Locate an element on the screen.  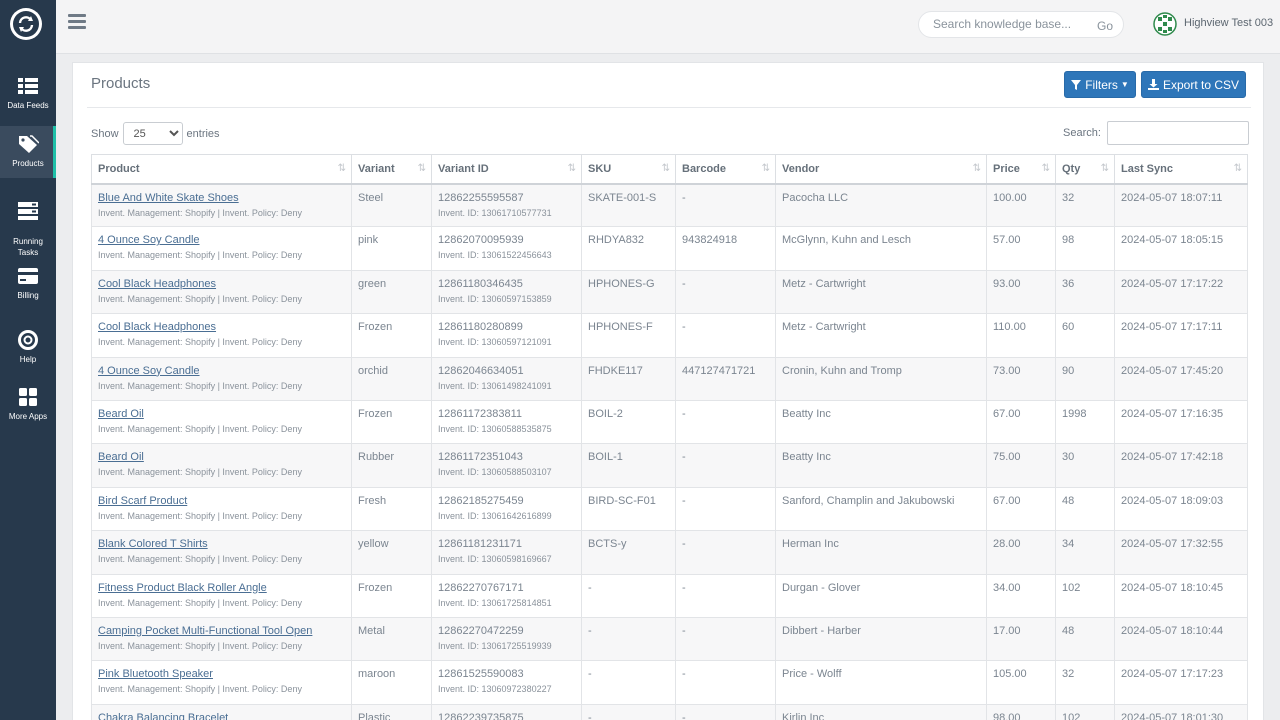
user-avatar is located at coordinates (1165, 24).